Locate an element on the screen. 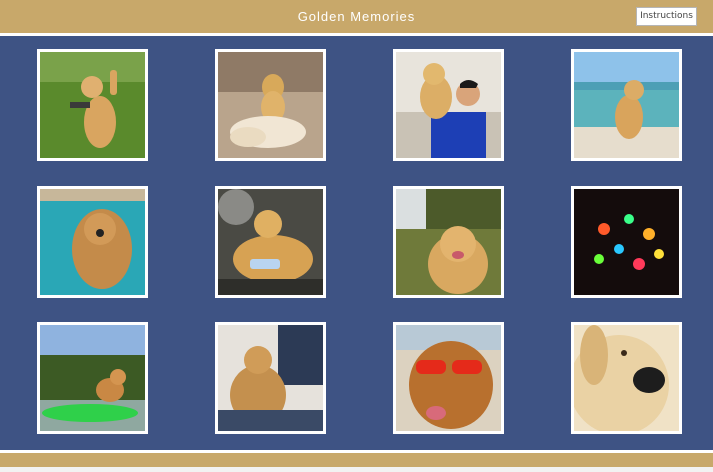  photo-tile-dog-with-sunglasses is located at coordinates (448, 378).